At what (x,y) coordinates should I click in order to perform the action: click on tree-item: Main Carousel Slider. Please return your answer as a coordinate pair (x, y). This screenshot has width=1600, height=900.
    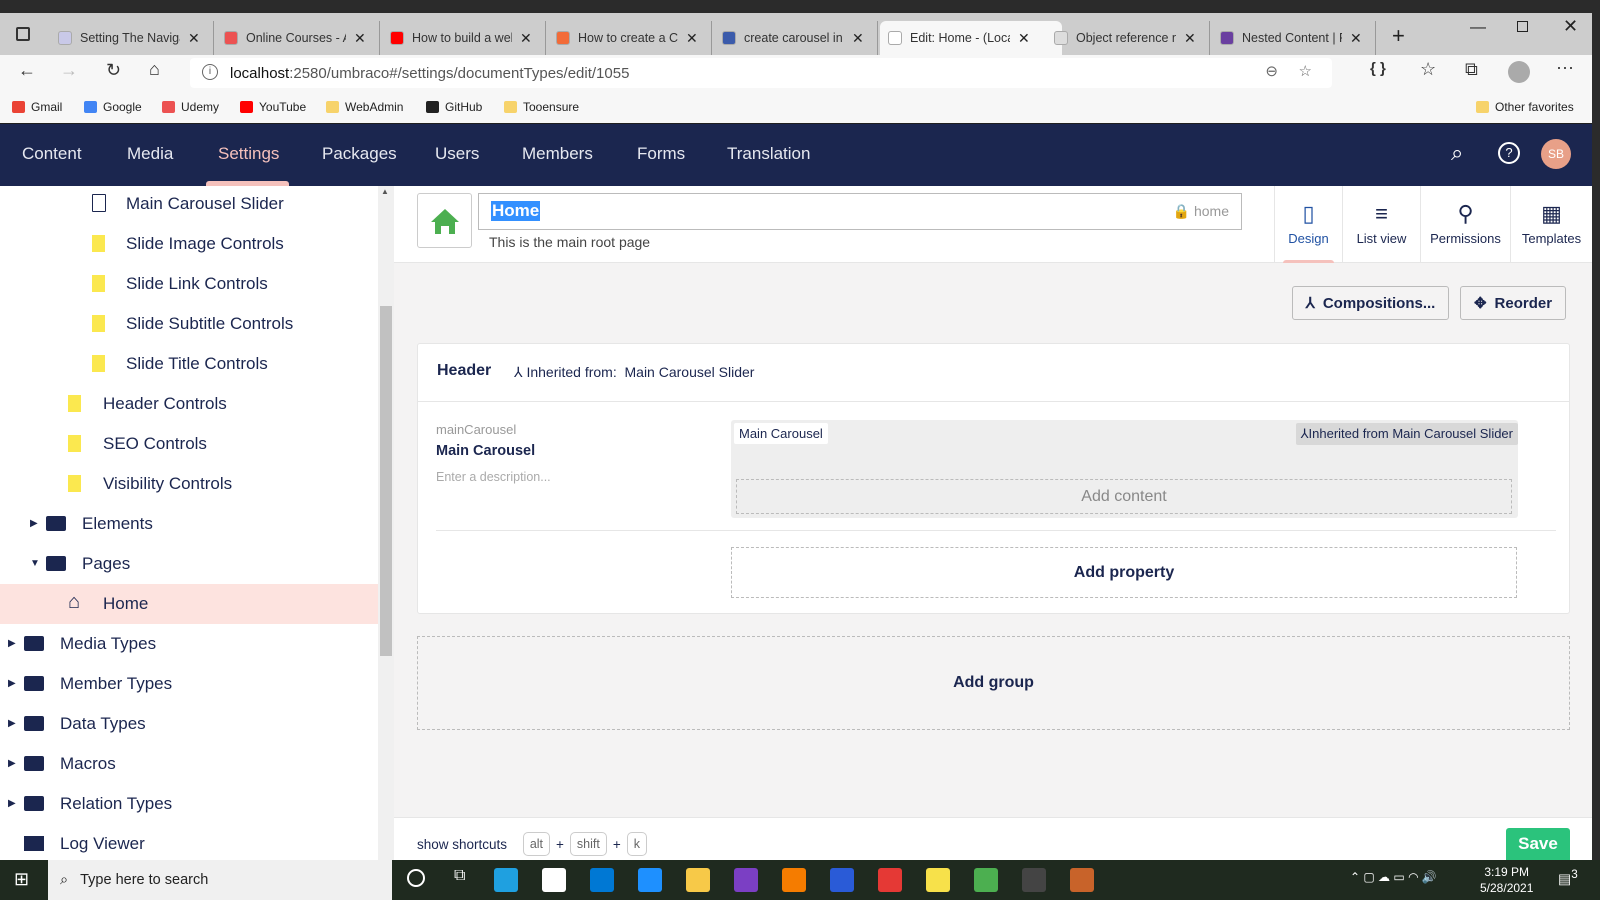
    Looking at the image, I should click on (189, 205).